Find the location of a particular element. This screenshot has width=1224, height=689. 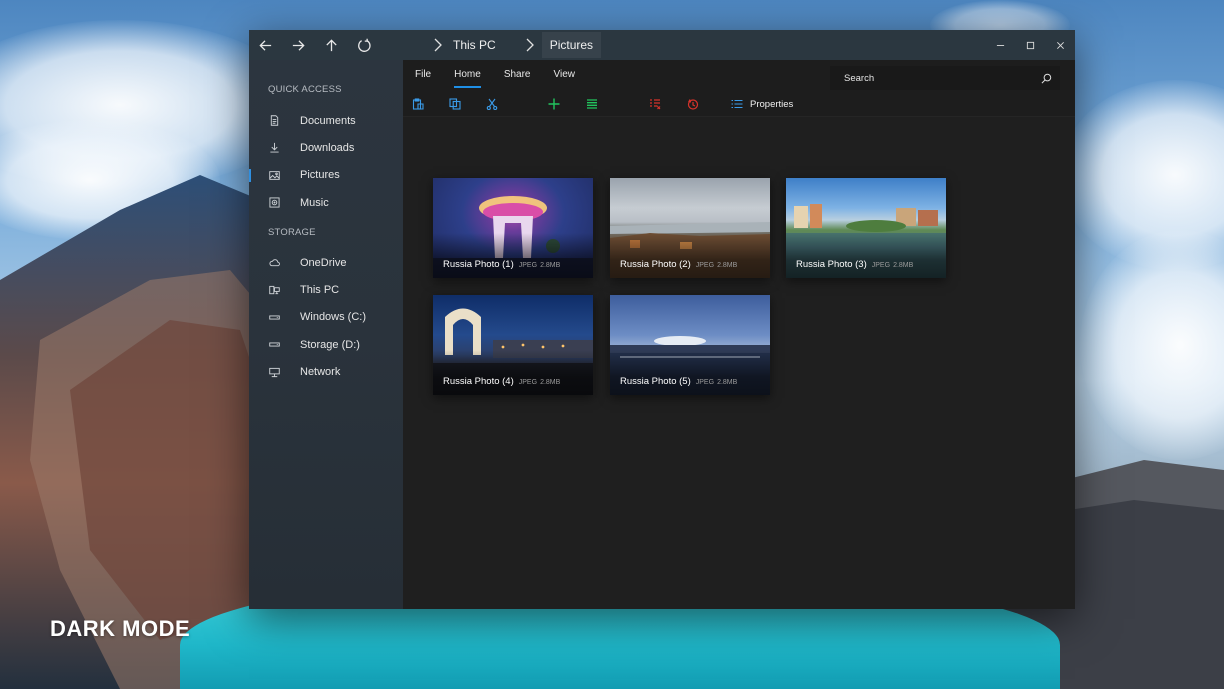

download-icon is located at coordinates (274, 148).